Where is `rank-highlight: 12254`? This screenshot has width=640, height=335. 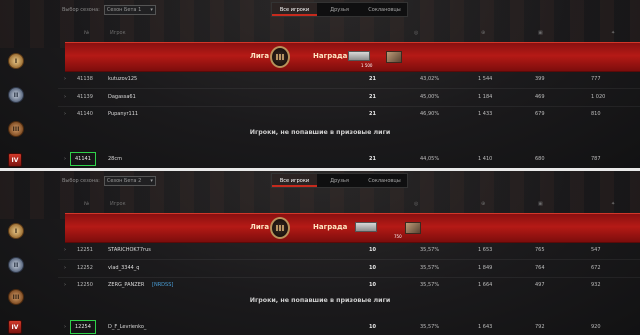 rank-highlight: 12254 is located at coordinates (83, 327).